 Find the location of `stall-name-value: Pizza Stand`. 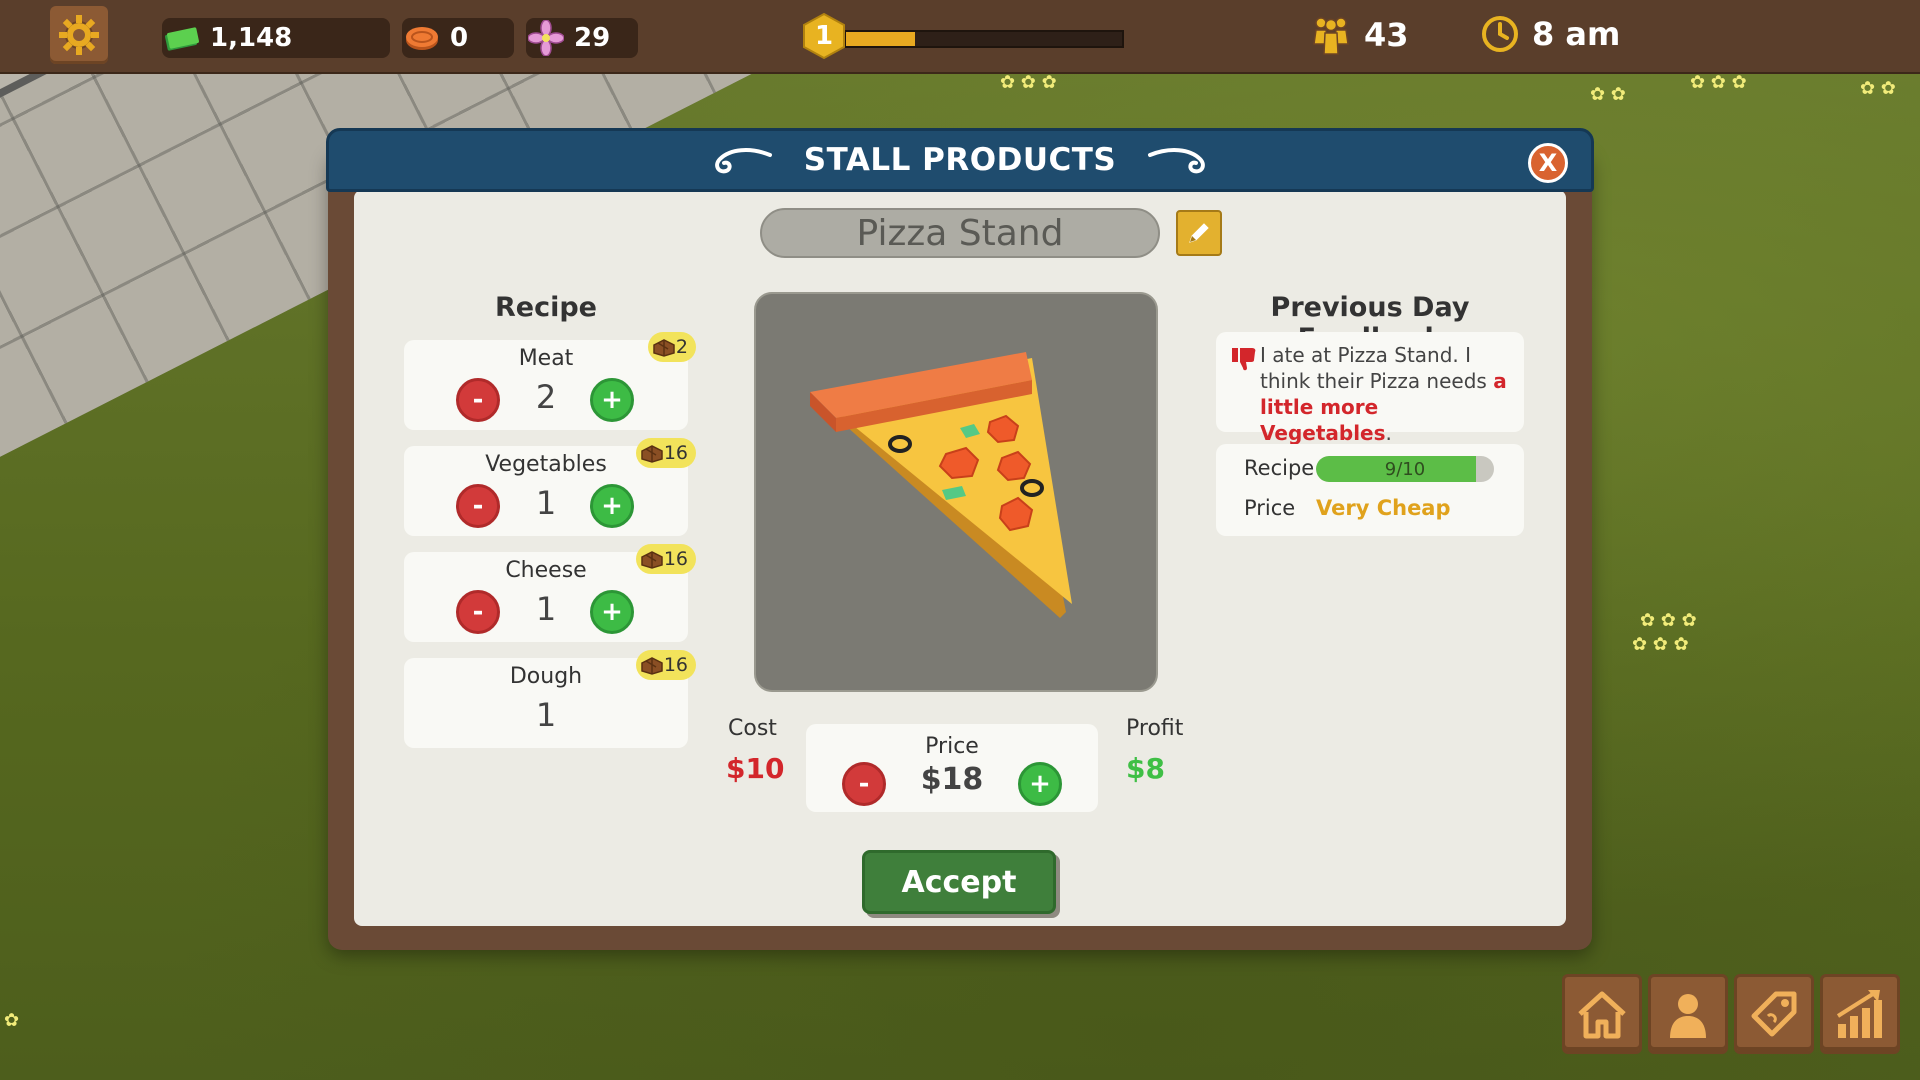

stall-name-value: Pizza Stand is located at coordinates (960, 233).